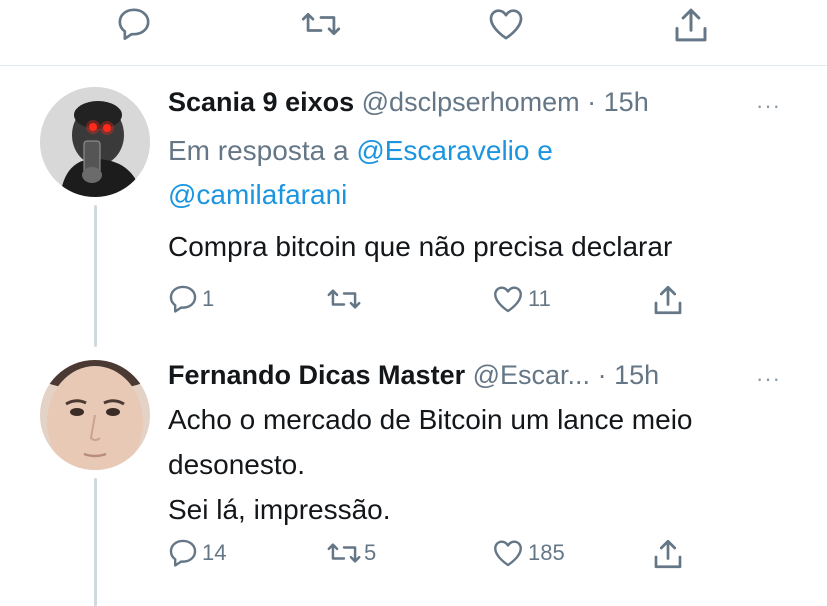  I want to click on user-handle: @dsclpserhomem, so click(471, 102).